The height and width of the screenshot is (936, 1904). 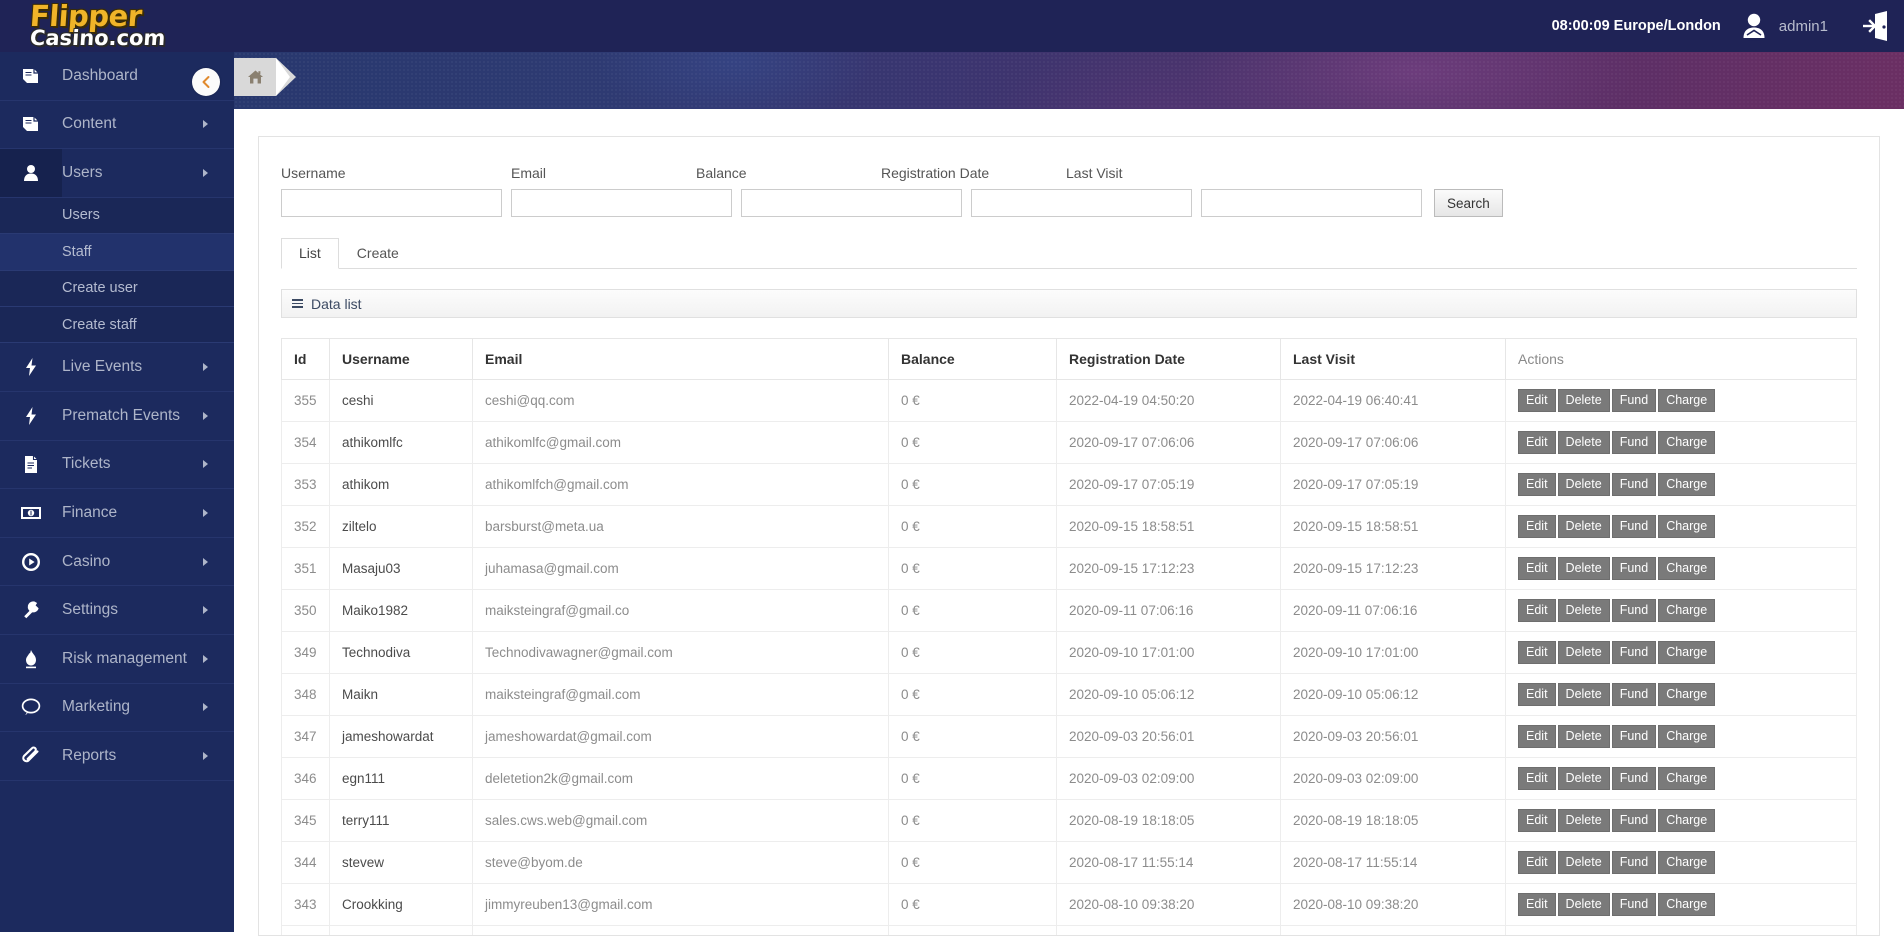 What do you see at coordinates (621, 203) in the screenshot?
I see `email-filter-input` at bounding box center [621, 203].